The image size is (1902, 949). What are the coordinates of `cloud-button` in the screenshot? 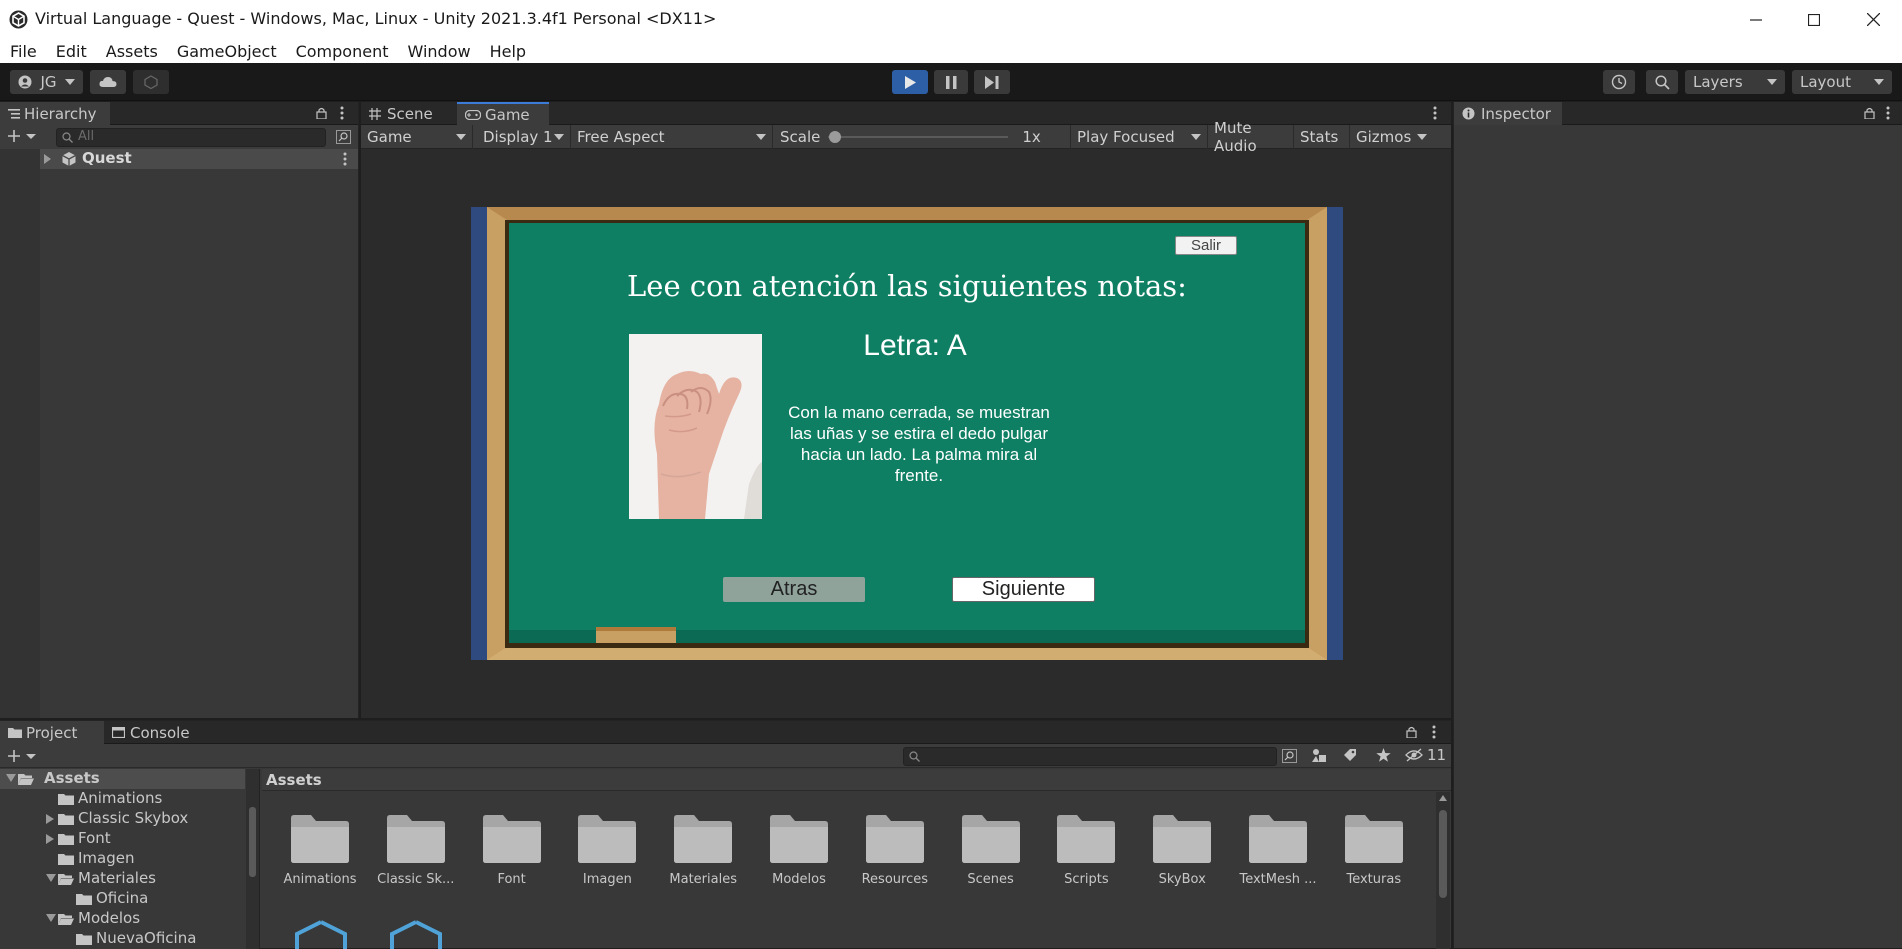 It's located at (108, 82).